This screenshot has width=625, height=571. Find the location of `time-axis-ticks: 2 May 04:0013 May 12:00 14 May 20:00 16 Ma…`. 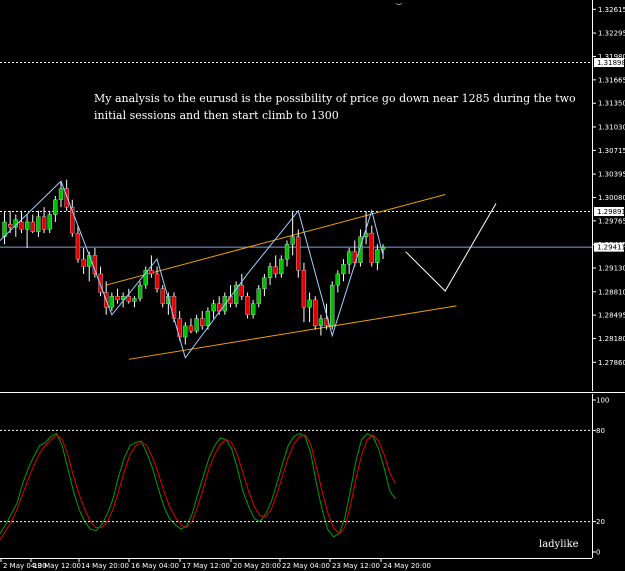

time-axis-ticks: 2 May 04:0013 May 12:00 14 May 20:00 16 Ma… is located at coordinates (215, 564).